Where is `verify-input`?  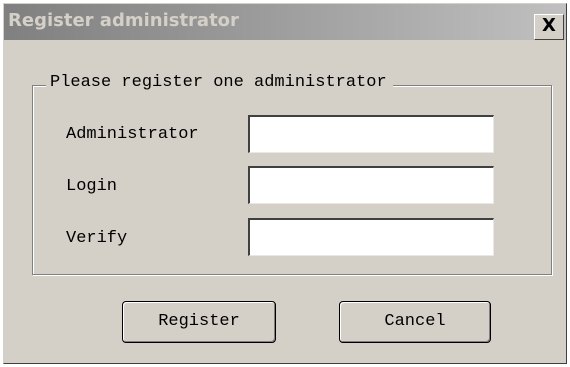 verify-input is located at coordinates (371, 237).